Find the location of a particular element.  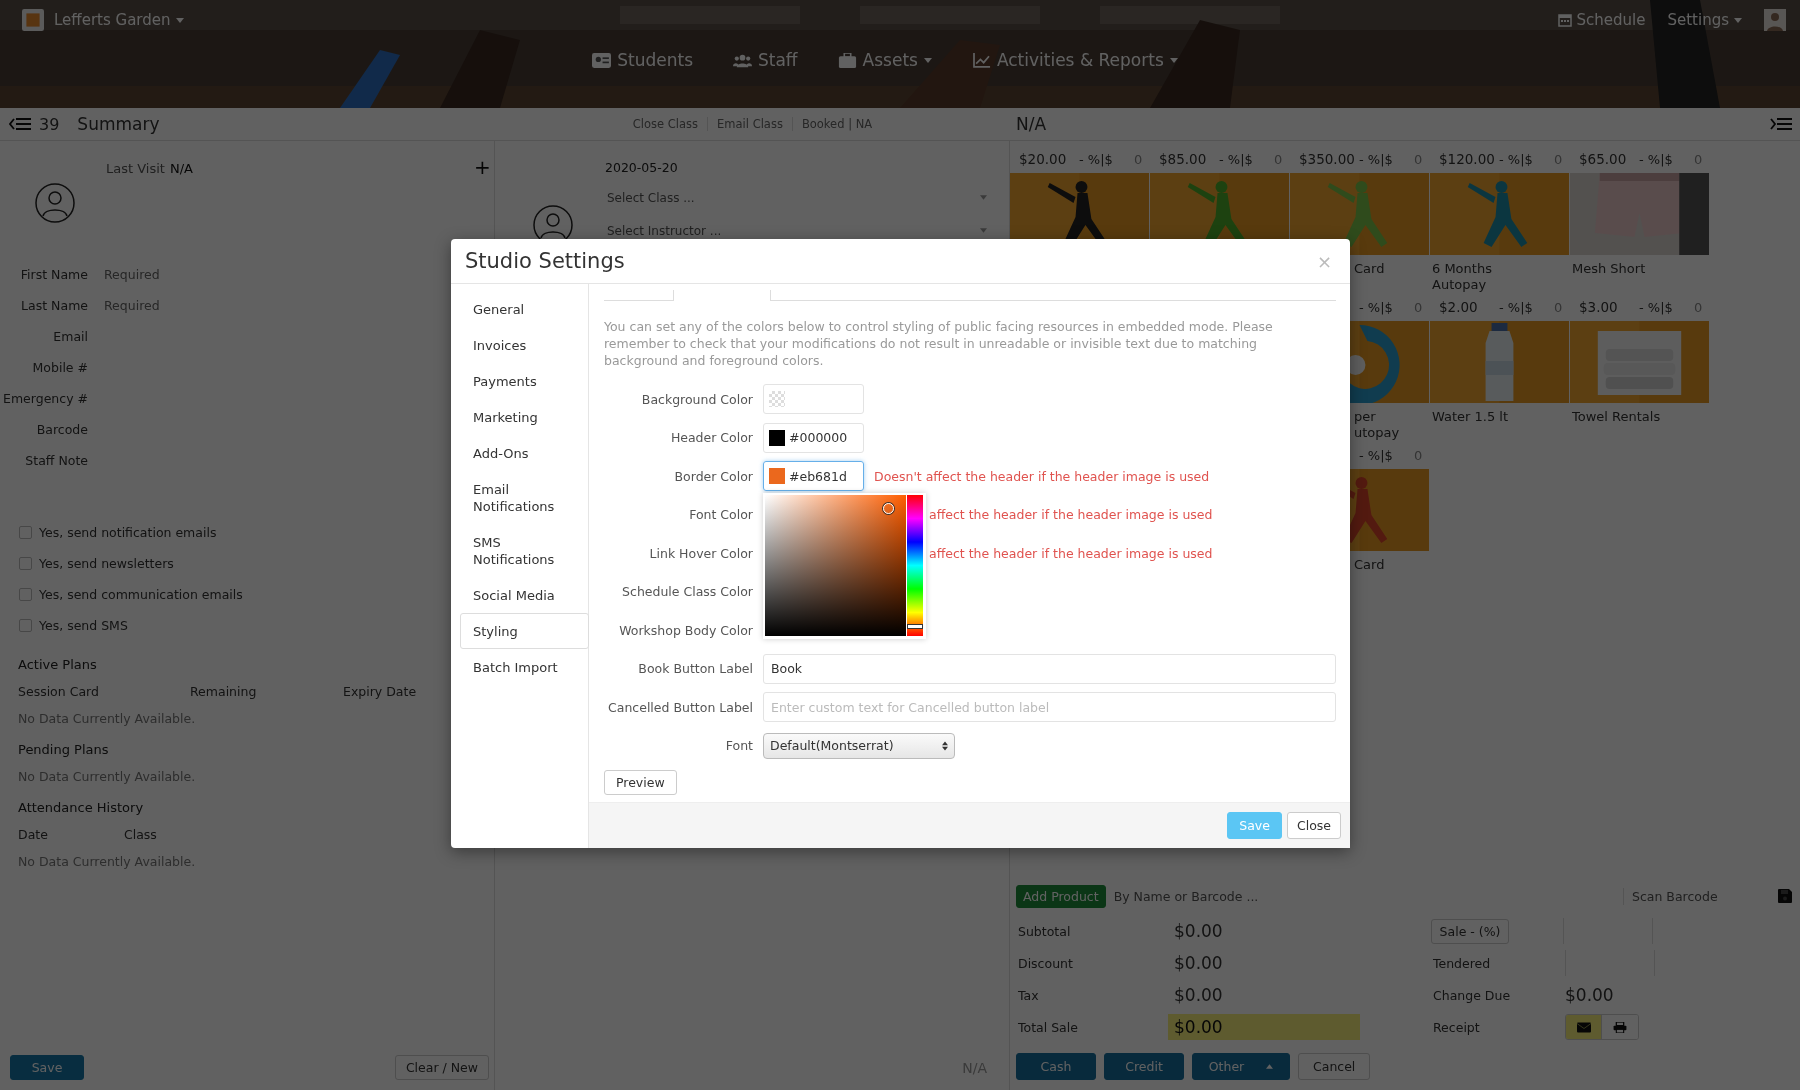

cancel-button: Cancel is located at coordinates (1334, 1066).